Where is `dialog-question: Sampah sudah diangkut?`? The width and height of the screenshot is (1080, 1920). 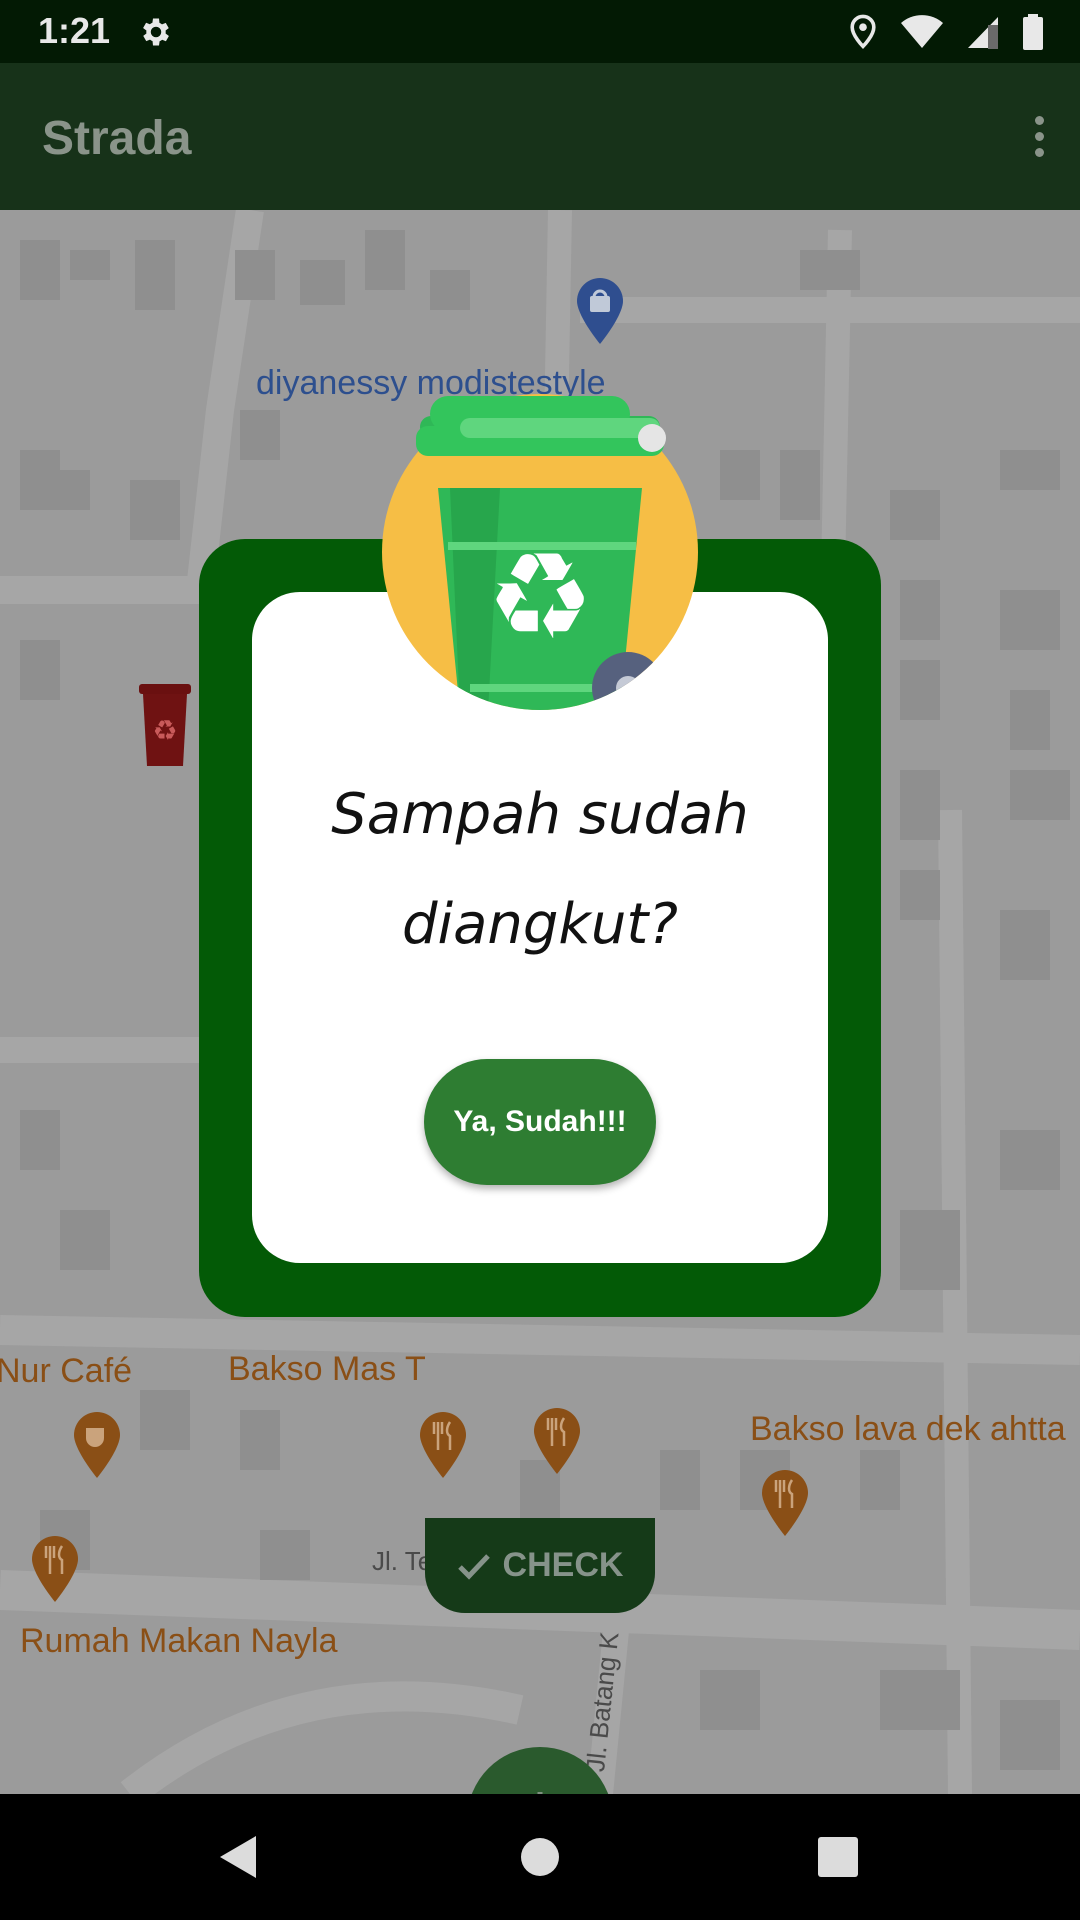
dialog-question: Sampah sudah diangkut? is located at coordinates (540, 869).